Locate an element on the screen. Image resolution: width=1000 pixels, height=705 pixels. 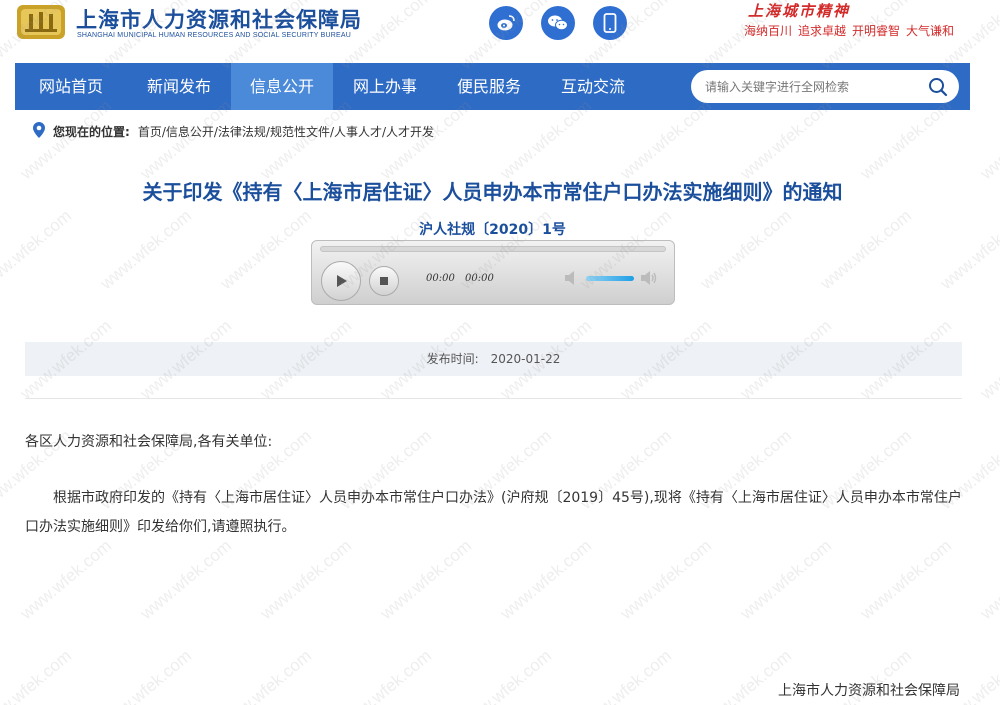
breadcrumb-item-talent-dev: 人才开发 is located at coordinates (410, 131).